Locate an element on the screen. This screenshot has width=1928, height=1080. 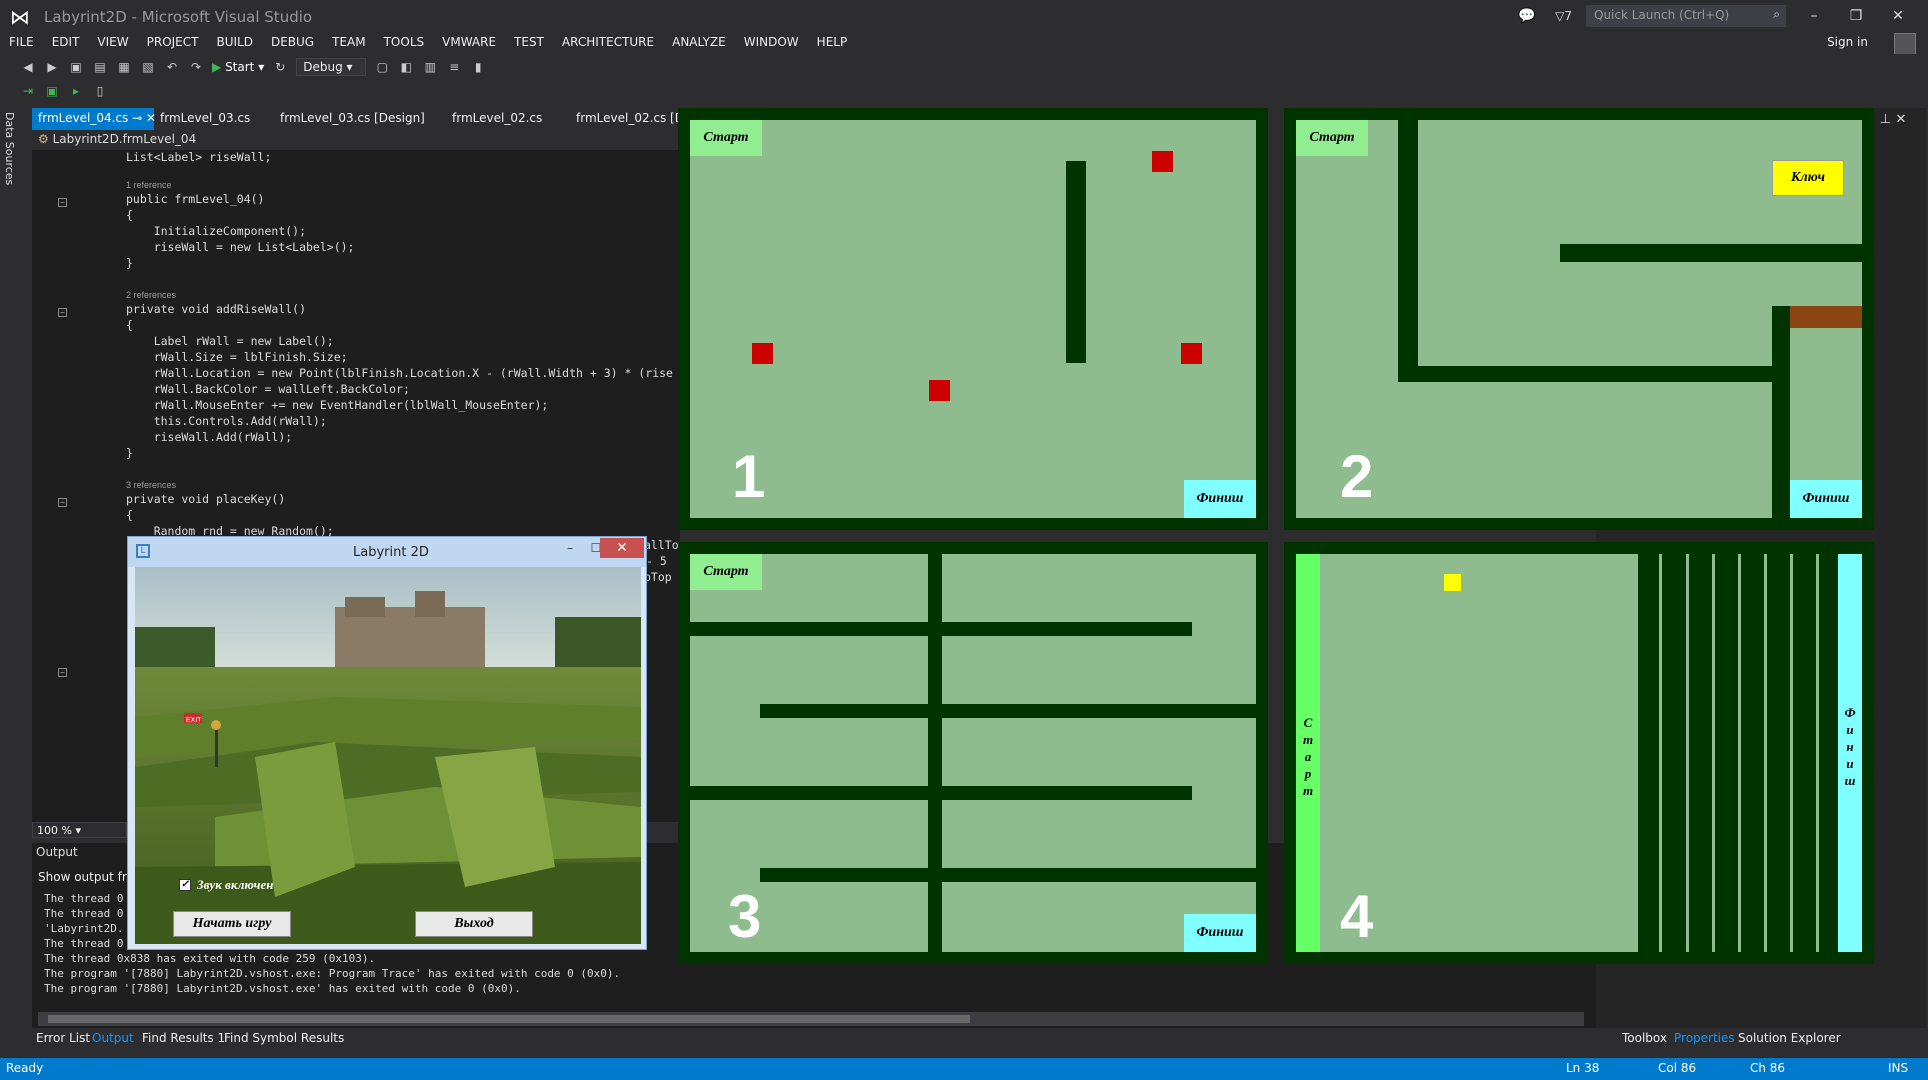
redo-icon: ↷ is located at coordinates (196, 67).